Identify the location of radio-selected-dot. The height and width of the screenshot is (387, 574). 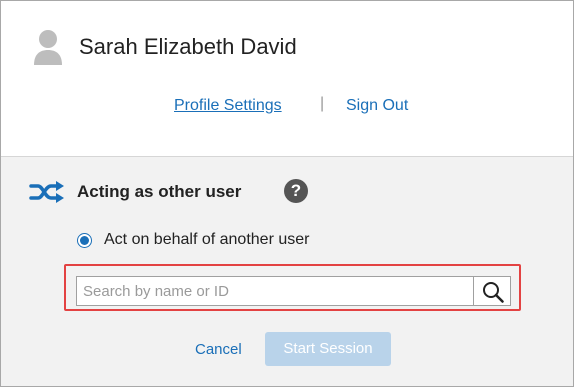
(84, 240).